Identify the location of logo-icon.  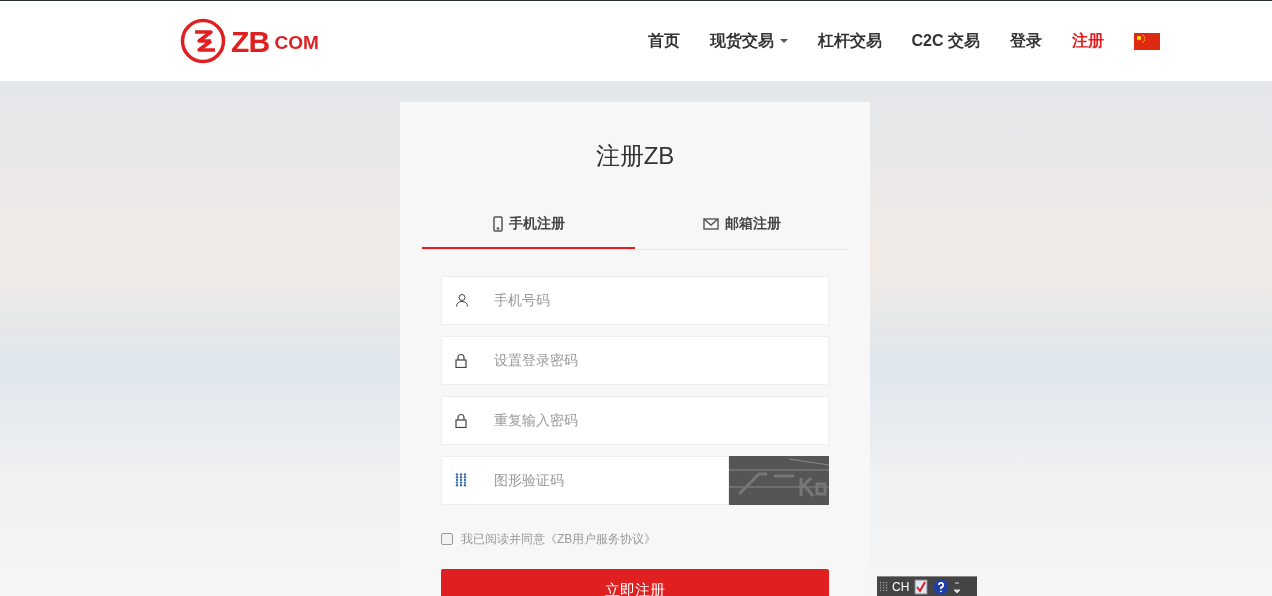
(203, 41).